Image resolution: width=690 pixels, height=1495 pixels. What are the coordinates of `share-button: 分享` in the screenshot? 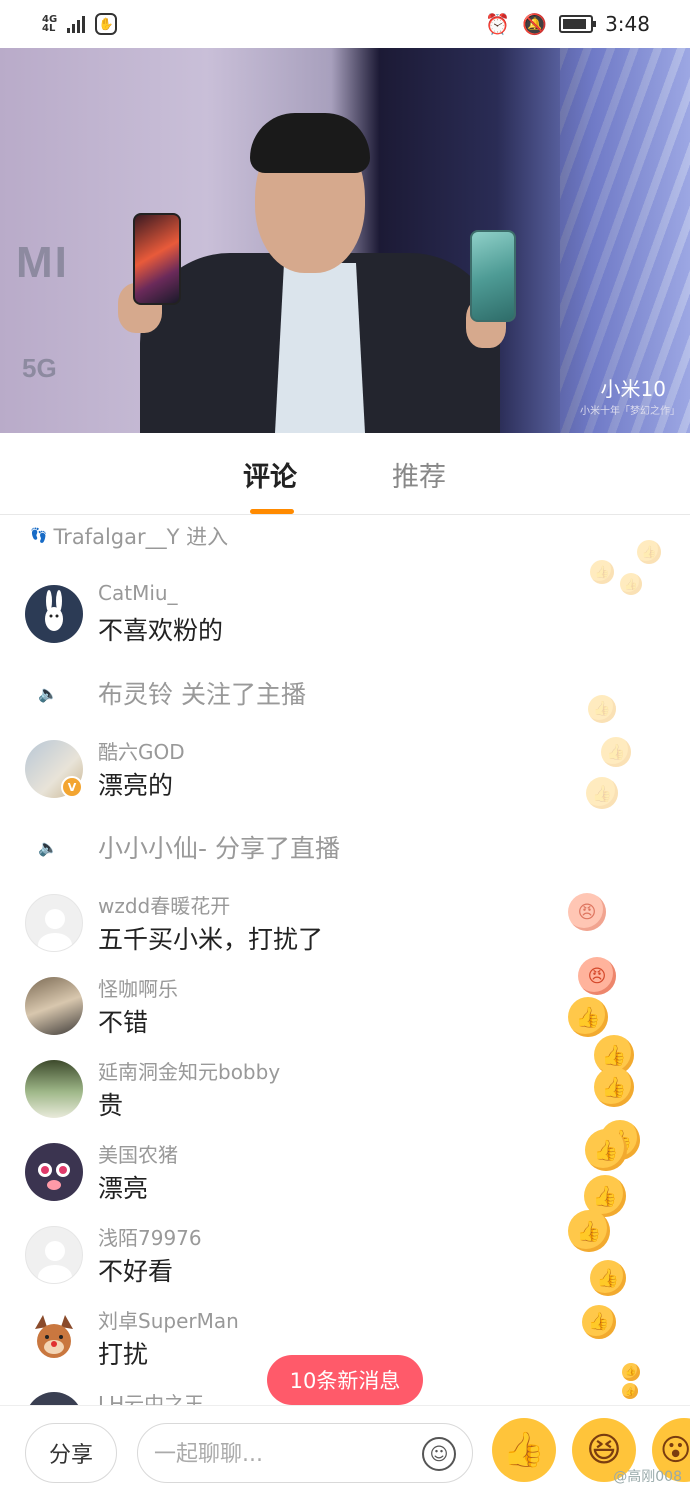 It's located at (71, 1453).